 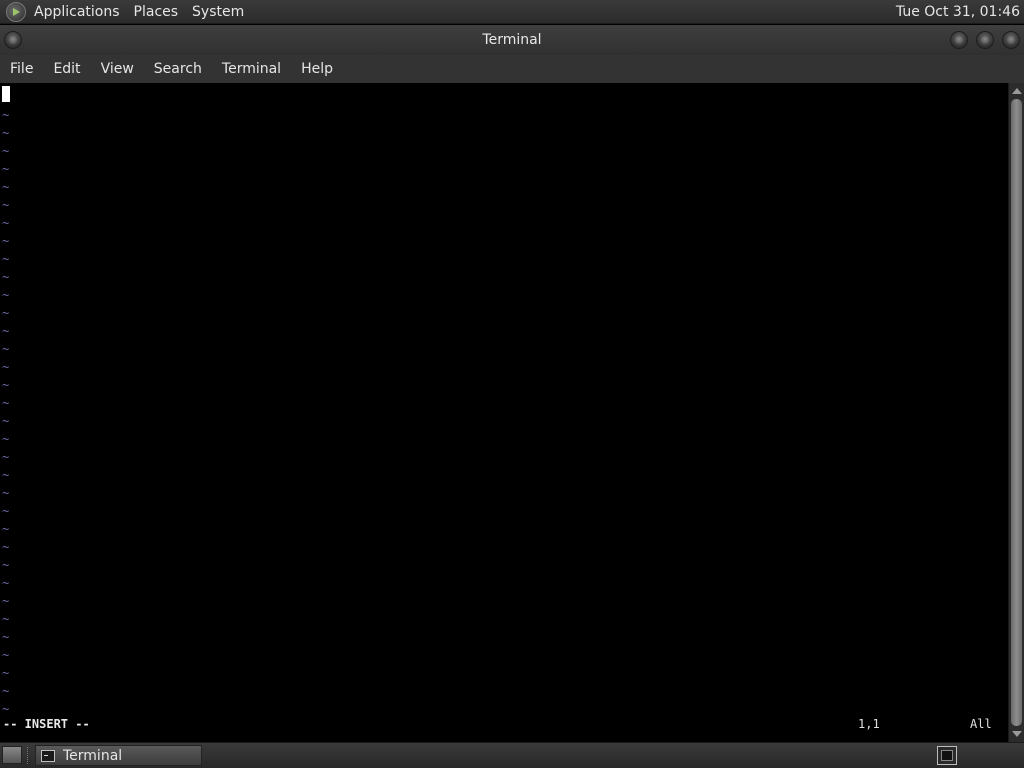 I want to click on text-cursor, so click(x=6, y=94).